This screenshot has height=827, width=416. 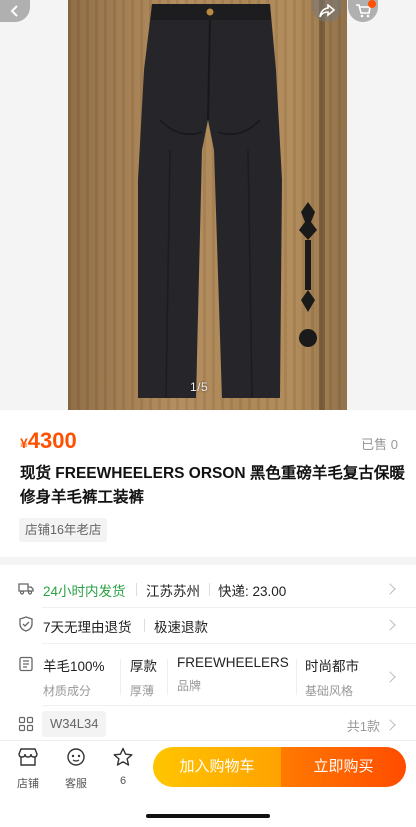 I want to click on chevron-left-icon, so click(x=14, y=11).